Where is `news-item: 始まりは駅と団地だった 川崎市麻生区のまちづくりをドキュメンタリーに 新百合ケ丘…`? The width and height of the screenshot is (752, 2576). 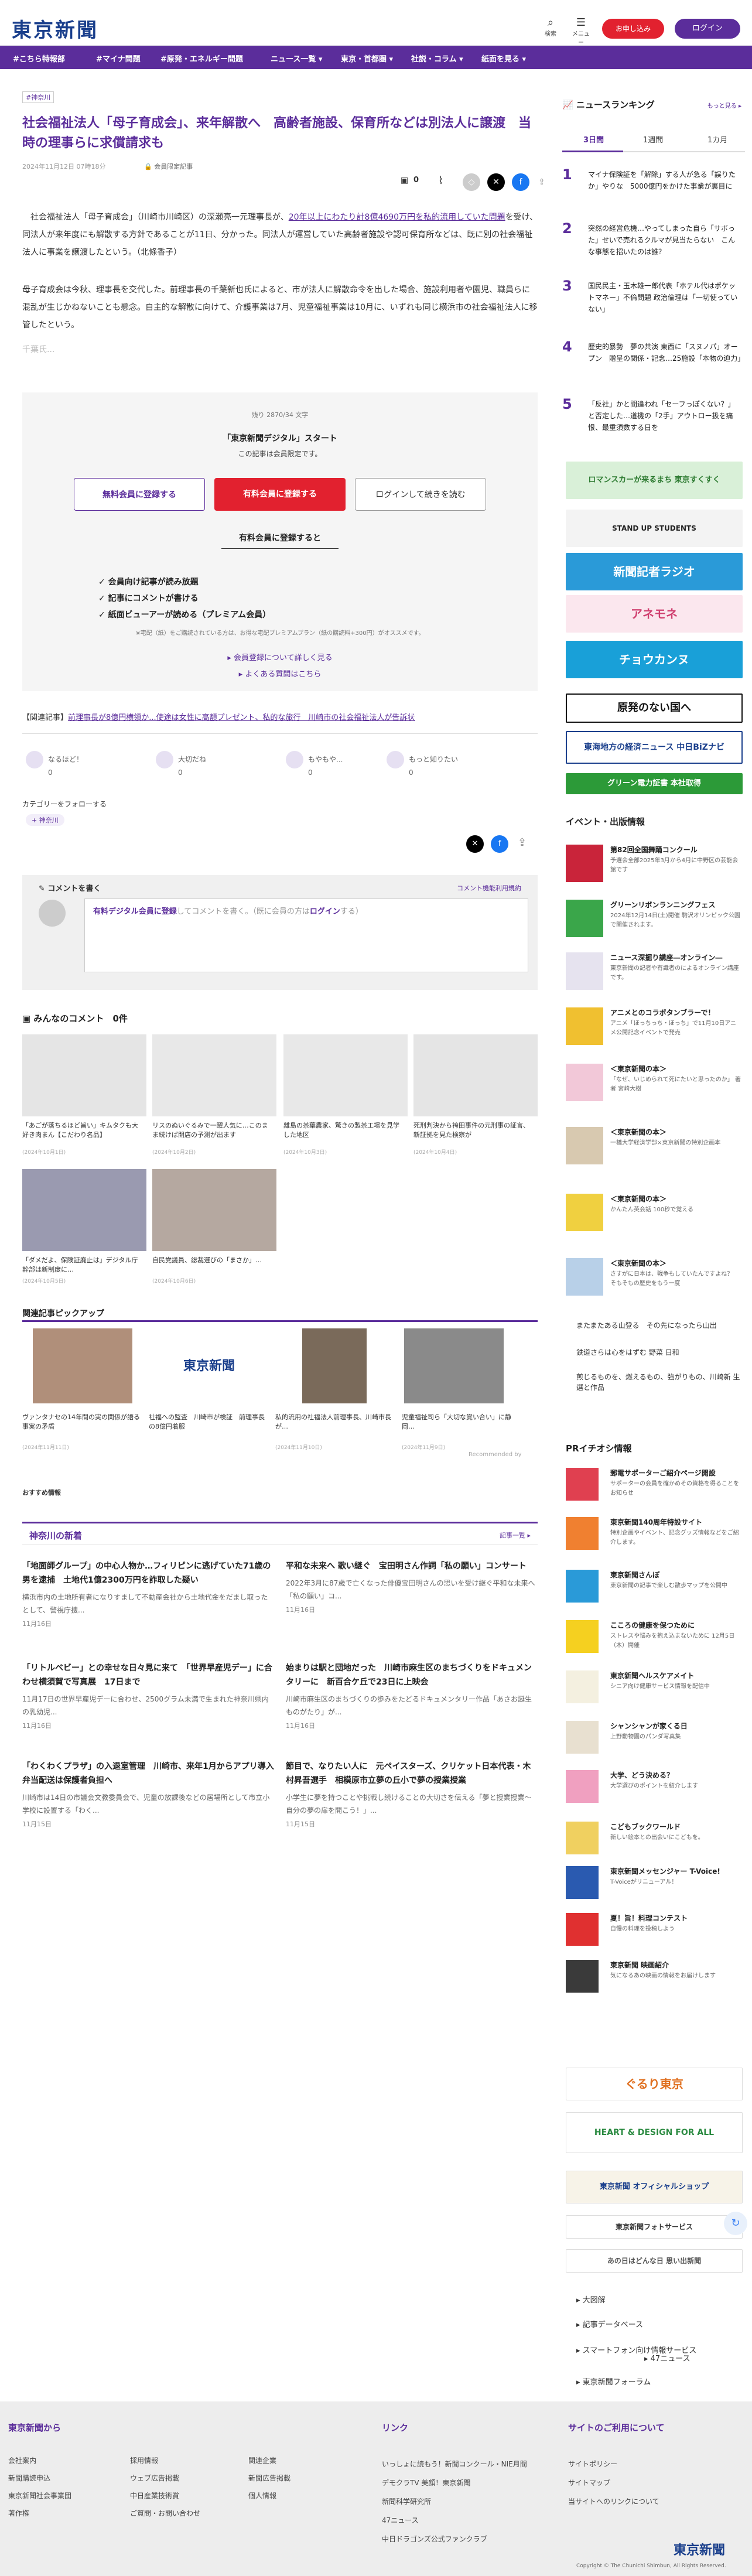
news-item: 始まりは駅と団地だった 川崎市麻生区のまちづくりをドキュメンタリーに 新百合ケ丘… is located at coordinates (412, 1695).